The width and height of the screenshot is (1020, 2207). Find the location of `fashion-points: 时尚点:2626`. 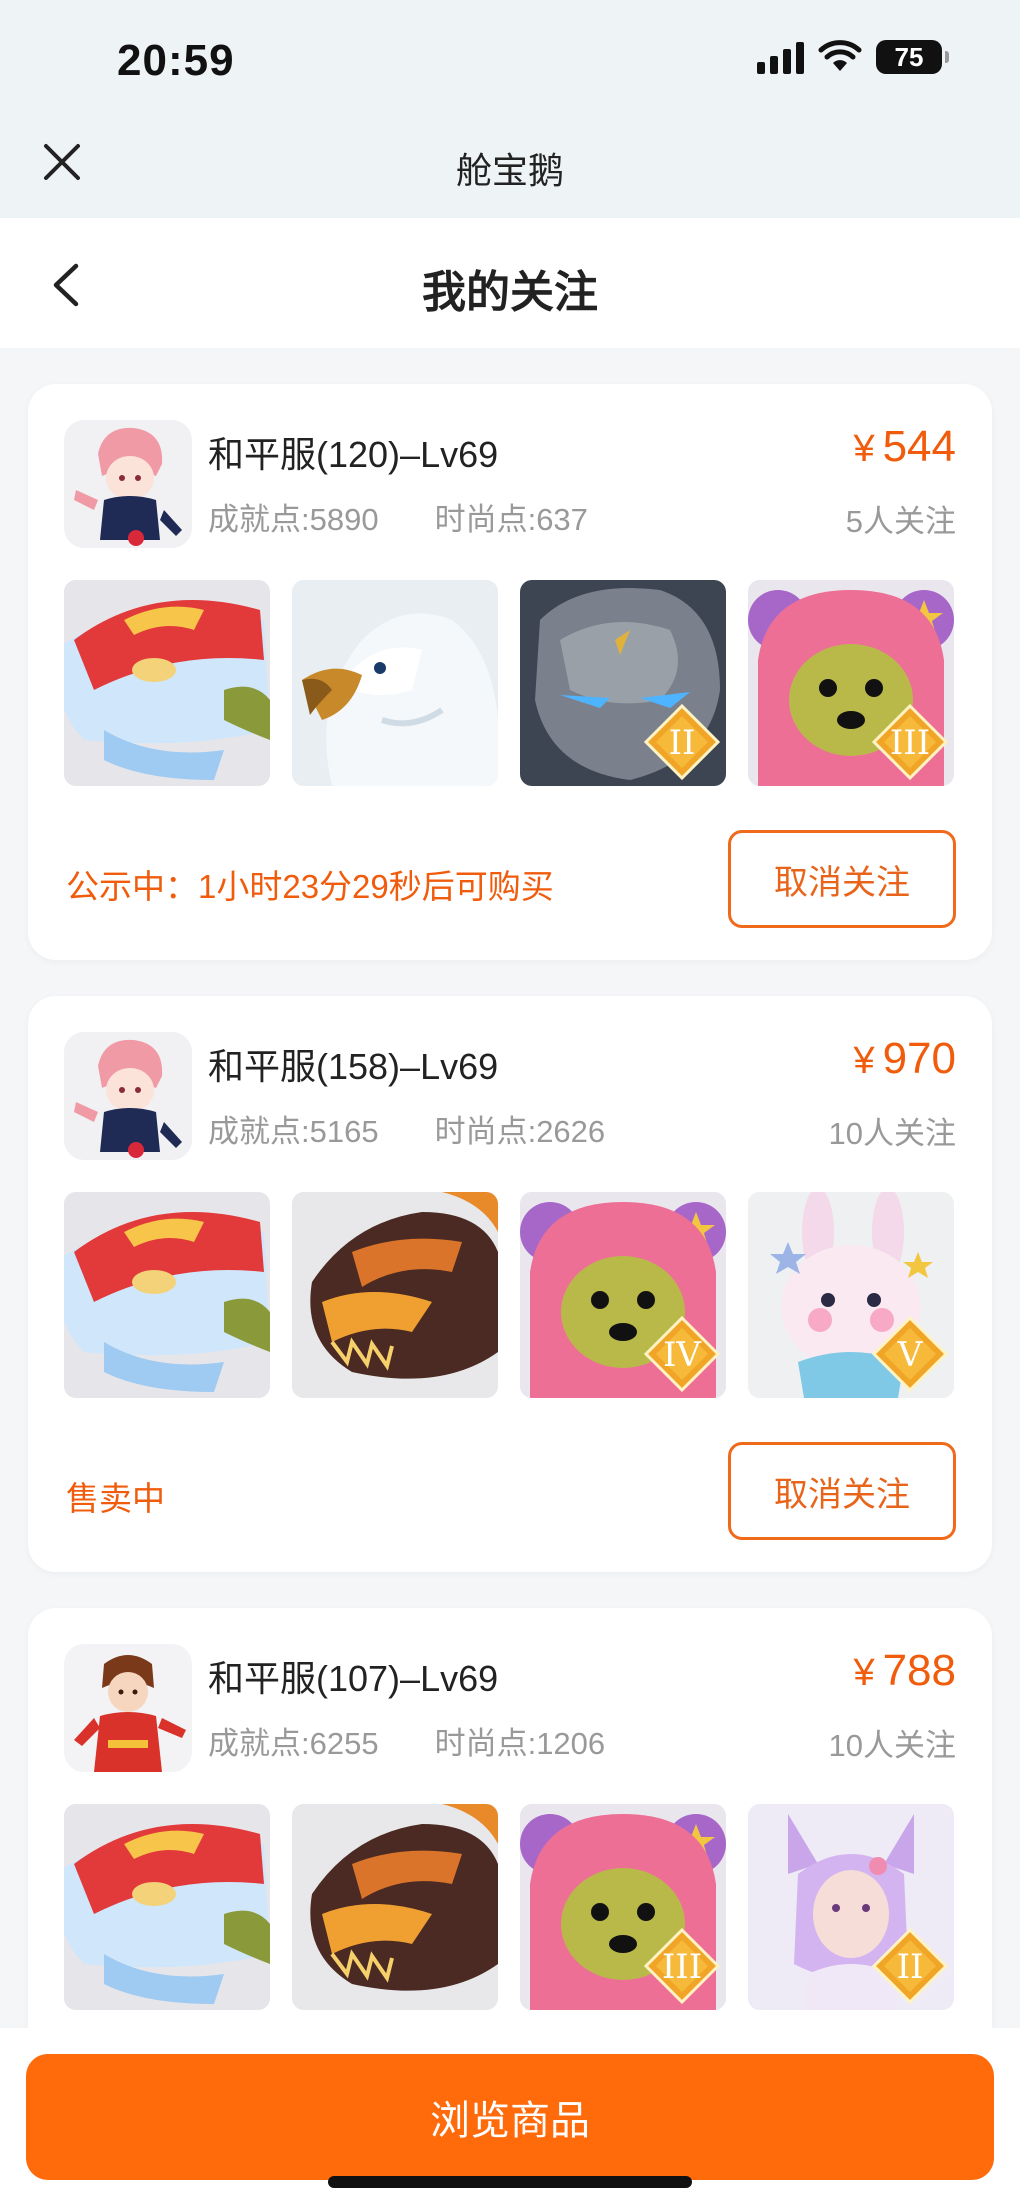

fashion-points: 时尚点:2626 is located at coordinates (520, 1131).